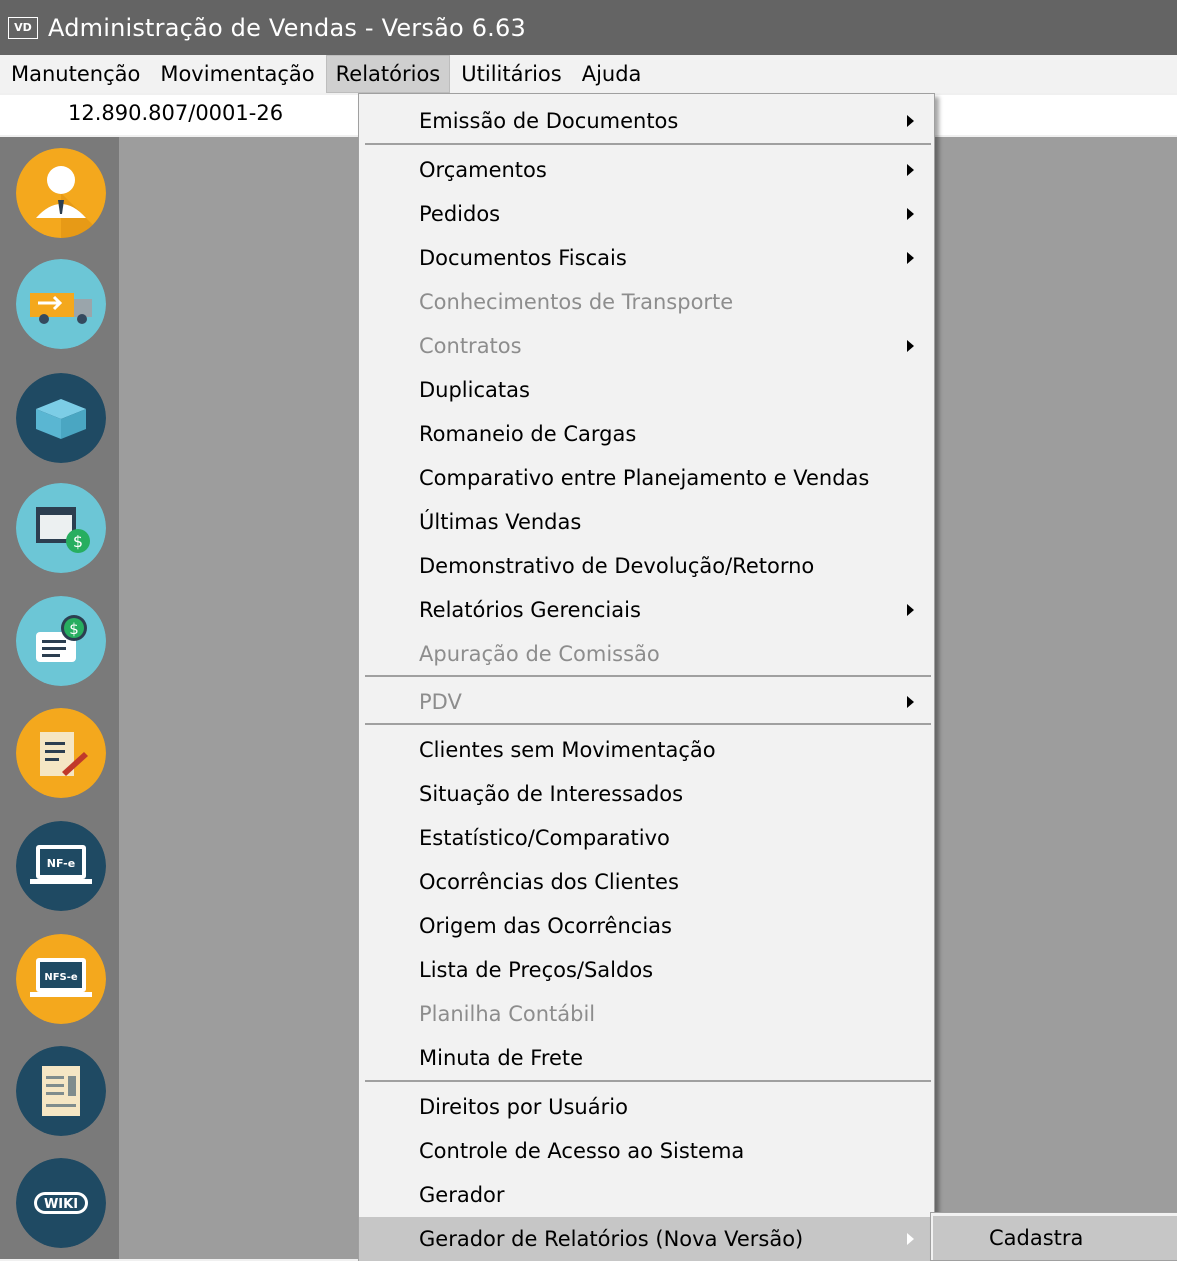 This screenshot has width=1177, height=1261. I want to click on menu-item: Ocorrências dos Clientes, so click(646, 882).